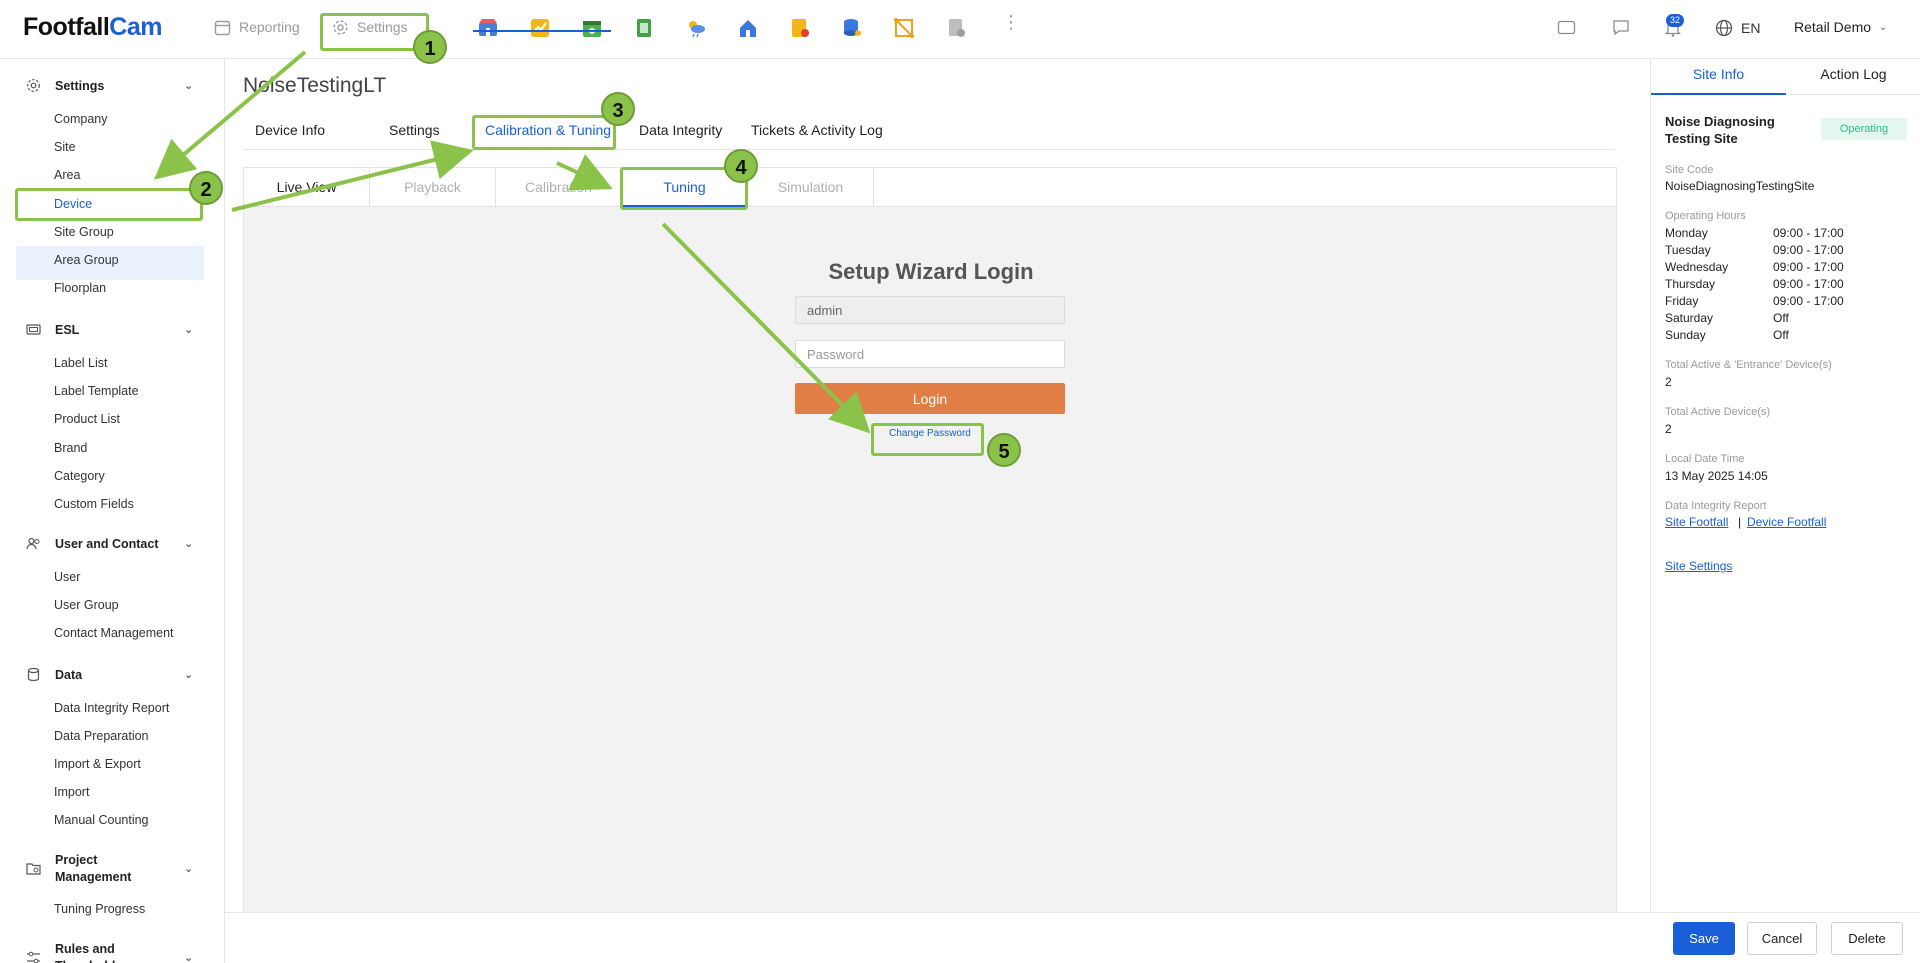 Image resolution: width=1920 pixels, height=963 pixels. What do you see at coordinates (111, 543) in the screenshot?
I see `sidebar-group-user-contact: User and Contact ⌄` at bounding box center [111, 543].